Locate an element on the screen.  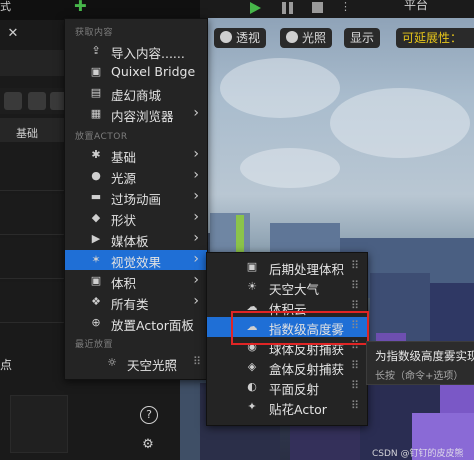
gear-icon: ⚙ is located at coordinates (148, 445).